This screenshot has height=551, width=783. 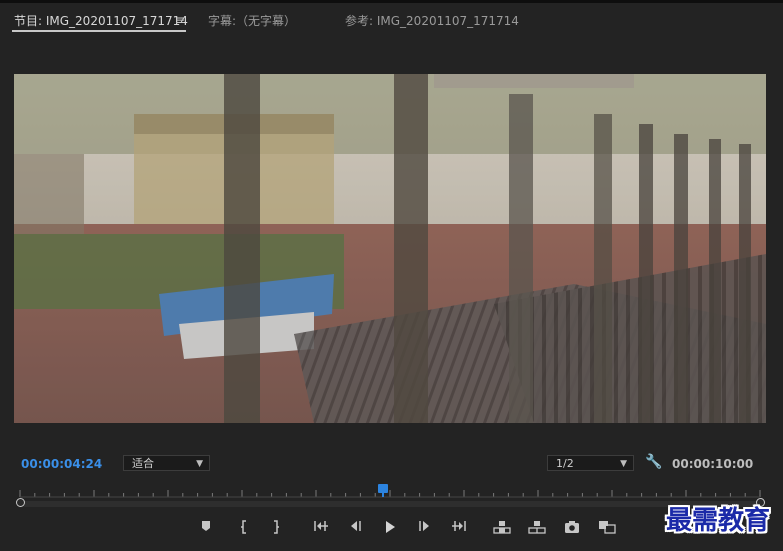 I want to click on camera-icon, so click(x=572, y=527).